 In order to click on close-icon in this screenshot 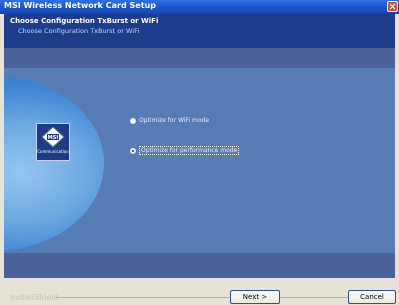, I will do `click(392, 6)`.